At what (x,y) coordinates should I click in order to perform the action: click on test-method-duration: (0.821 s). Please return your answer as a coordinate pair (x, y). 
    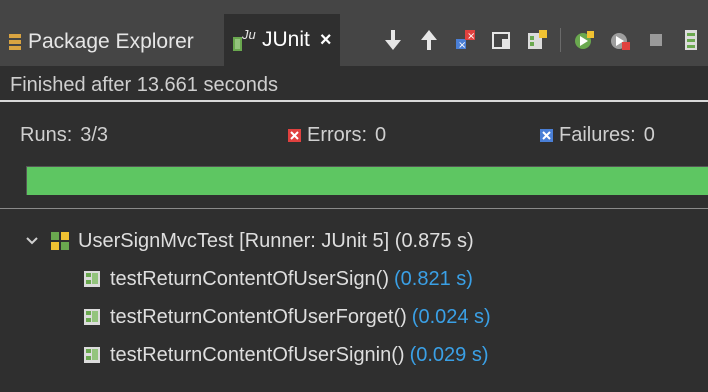
    Looking at the image, I should click on (433, 278).